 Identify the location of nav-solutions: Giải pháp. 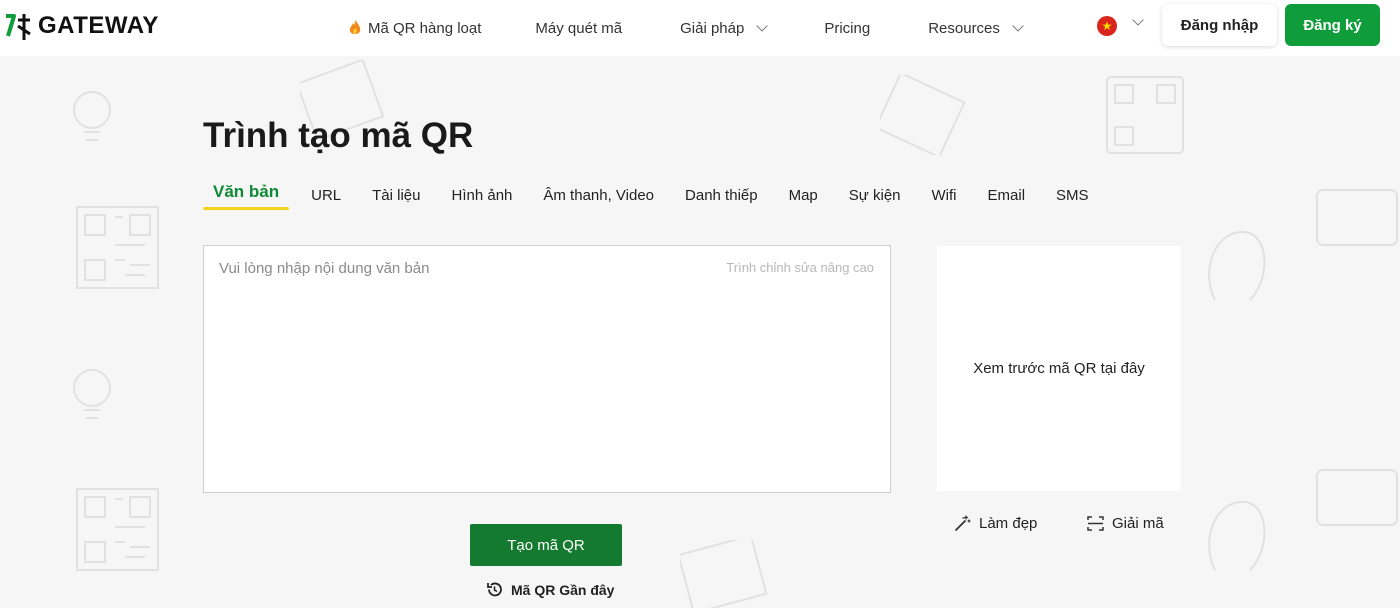
(724, 28).